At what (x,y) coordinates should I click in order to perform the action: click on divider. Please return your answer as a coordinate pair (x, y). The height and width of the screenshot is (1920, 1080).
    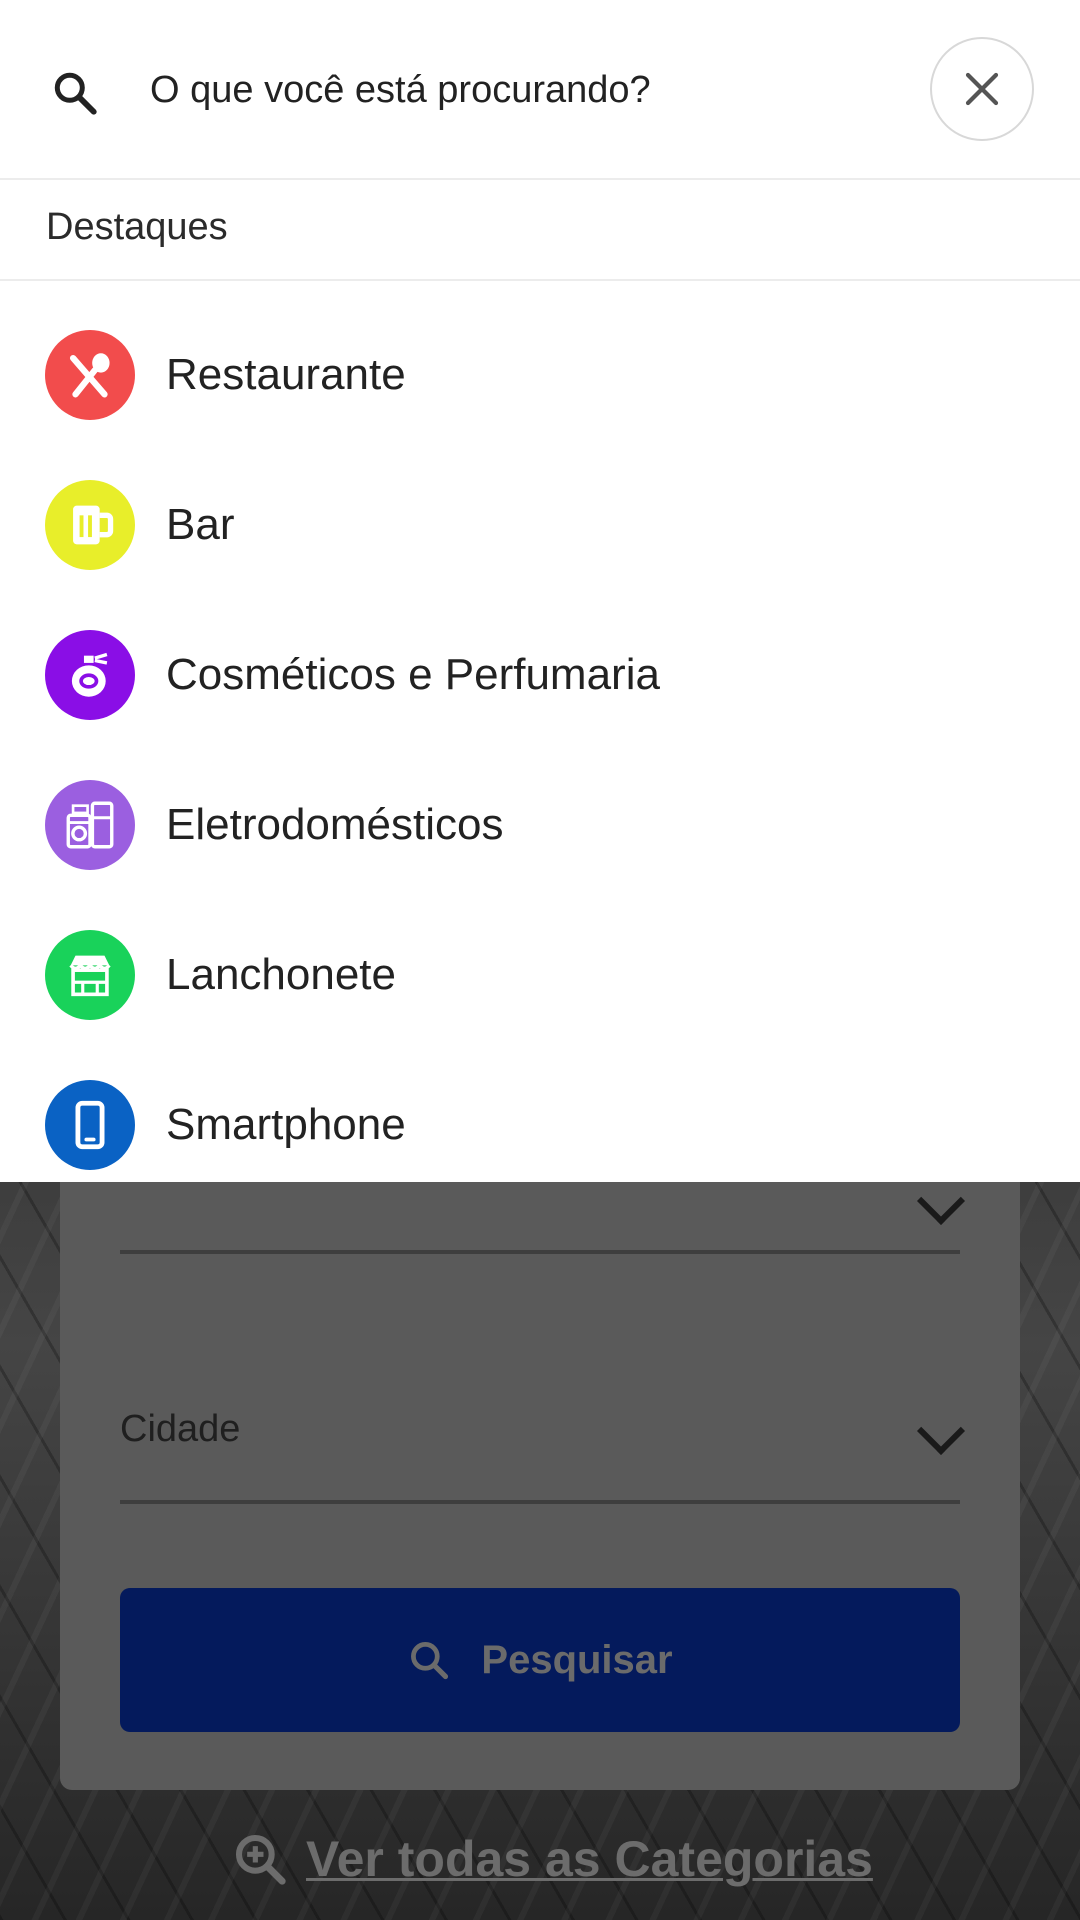
    Looking at the image, I should click on (540, 280).